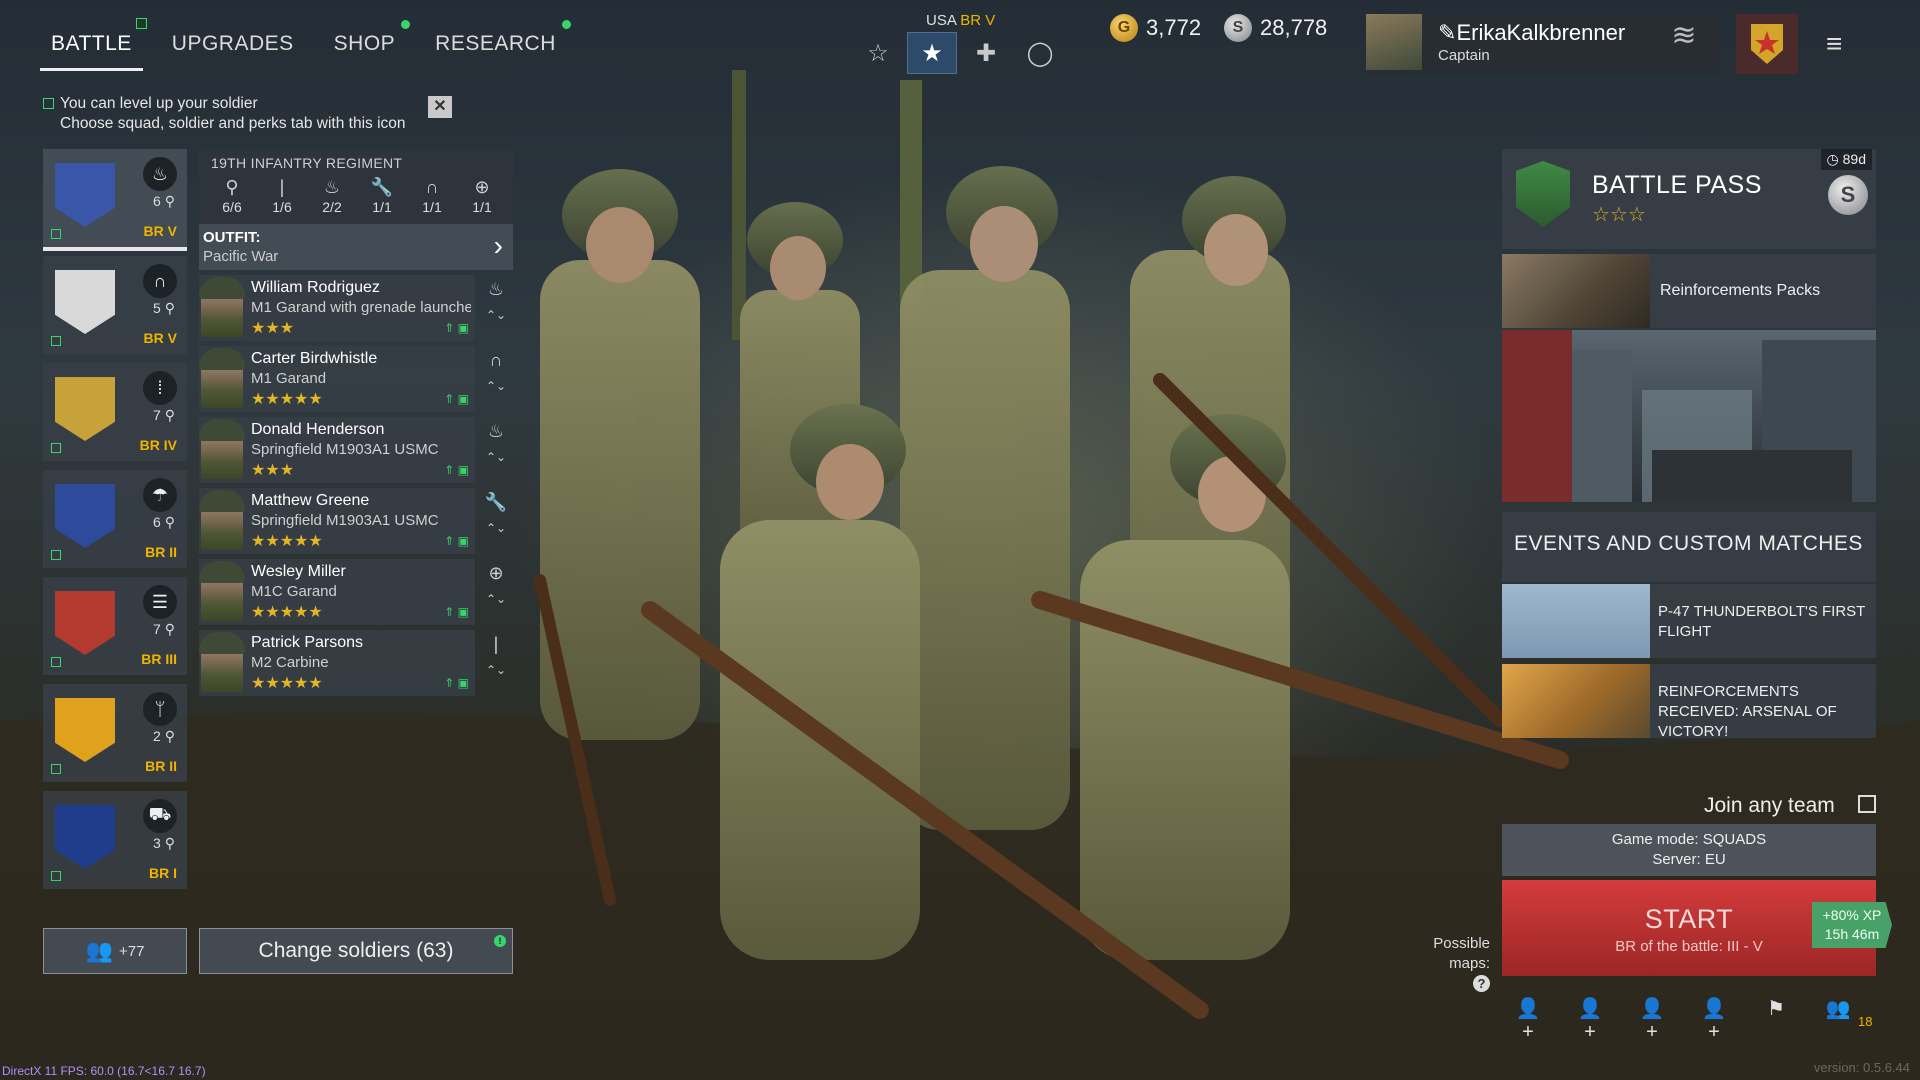  I want to click on slot-sniper: ⊕ 1/1, so click(482, 196).